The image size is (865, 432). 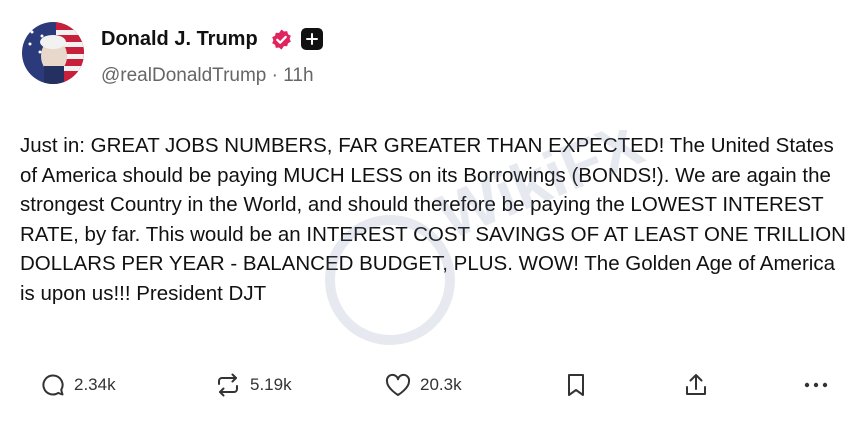 I want to click on reply-count: 2.34k, so click(x=95, y=384).